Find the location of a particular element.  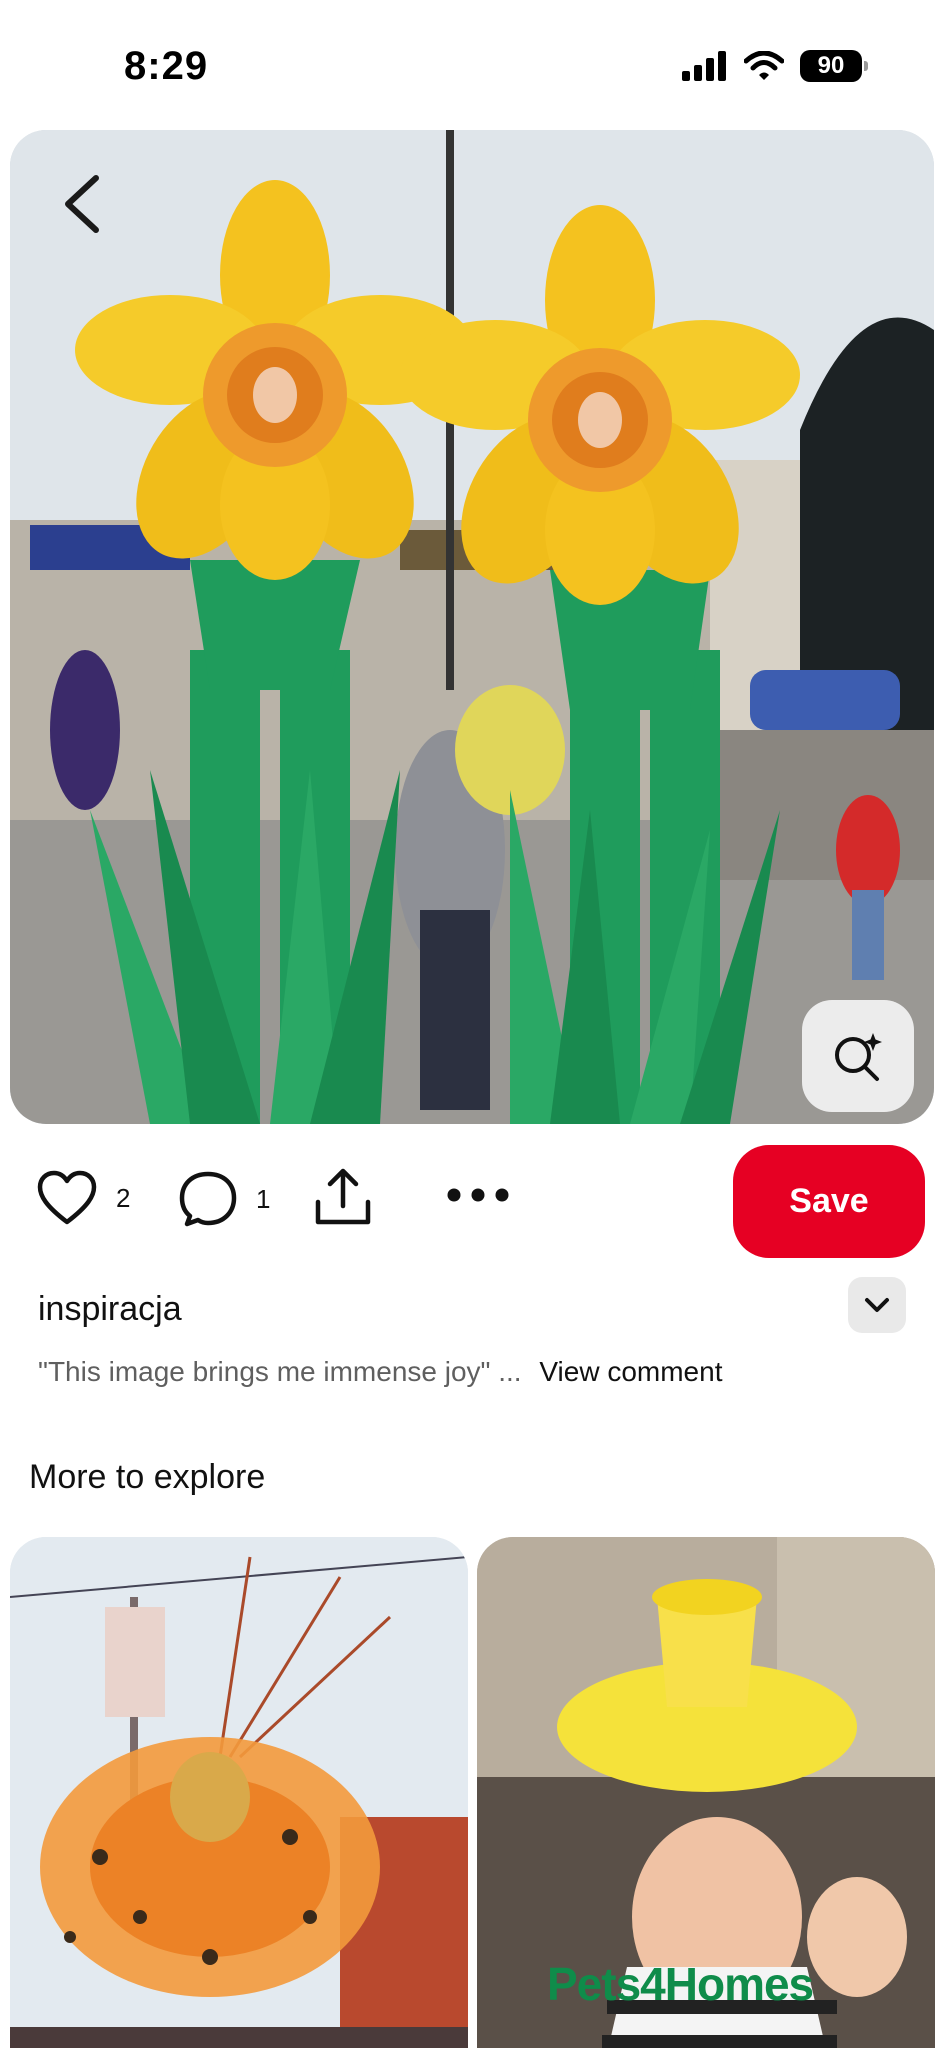

share-button is located at coordinates (343, 1197).